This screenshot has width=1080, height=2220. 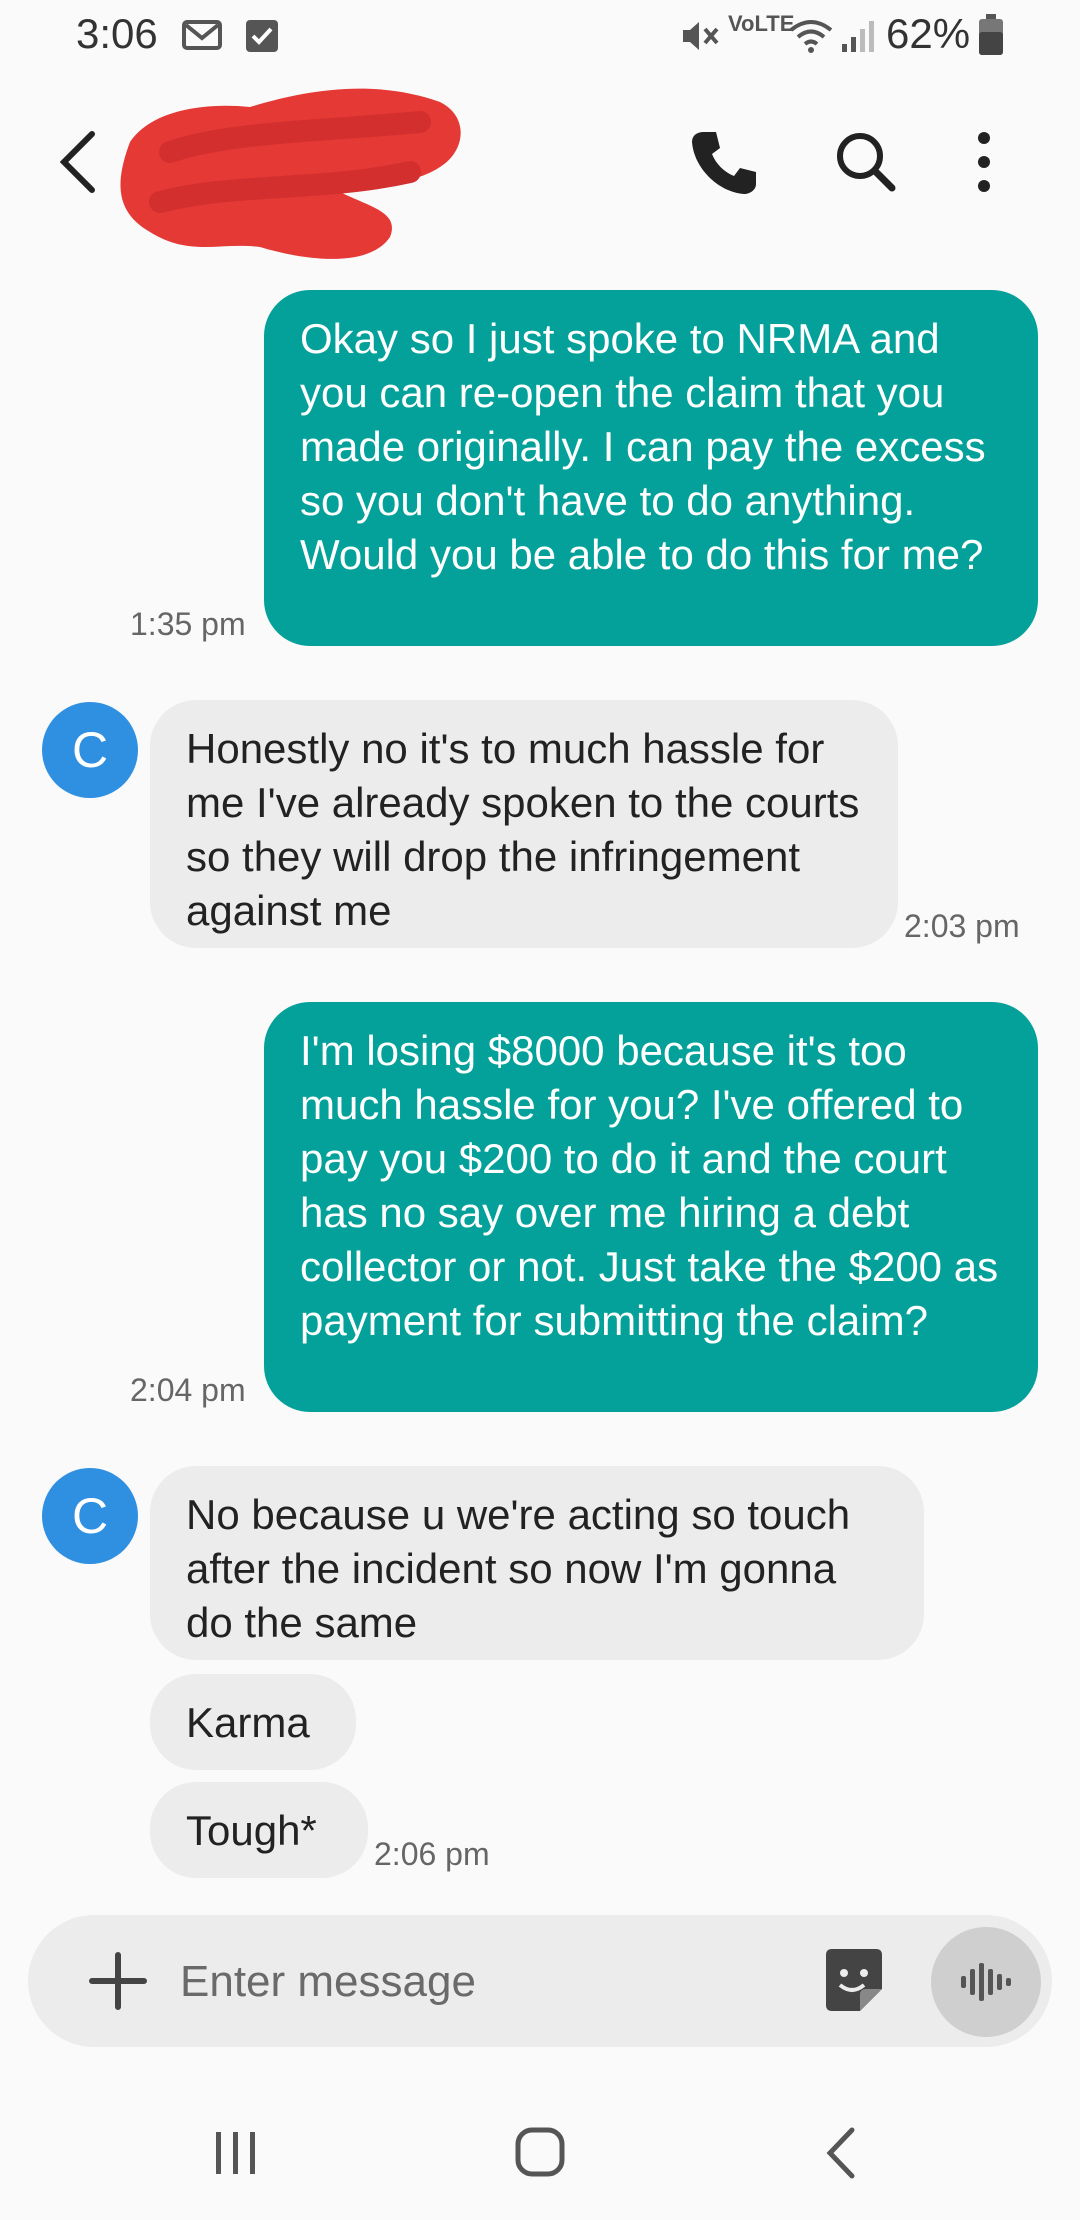 I want to click on recent-apps-icon, so click(x=235, y=2153).